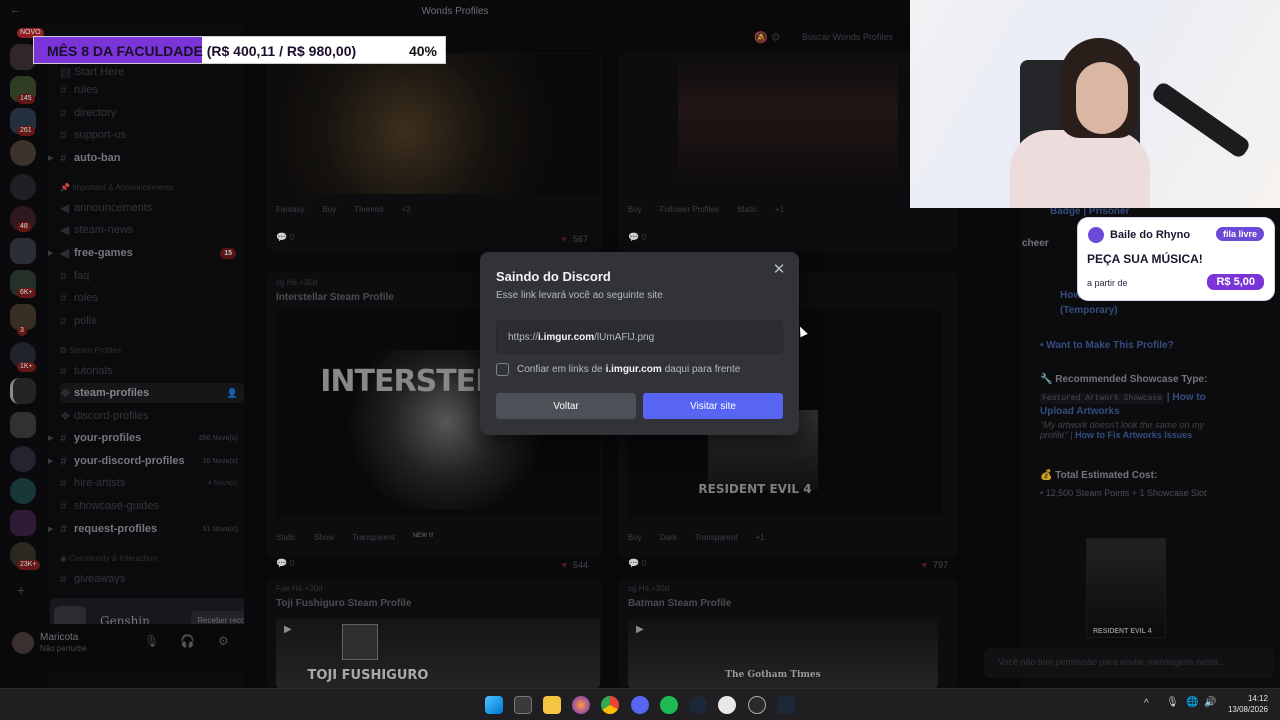 The width and height of the screenshot is (1280, 720). What do you see at coordinates (494, 705) in the screenshot?
I see `windows-start-icon` at bounding box center [494, 705].